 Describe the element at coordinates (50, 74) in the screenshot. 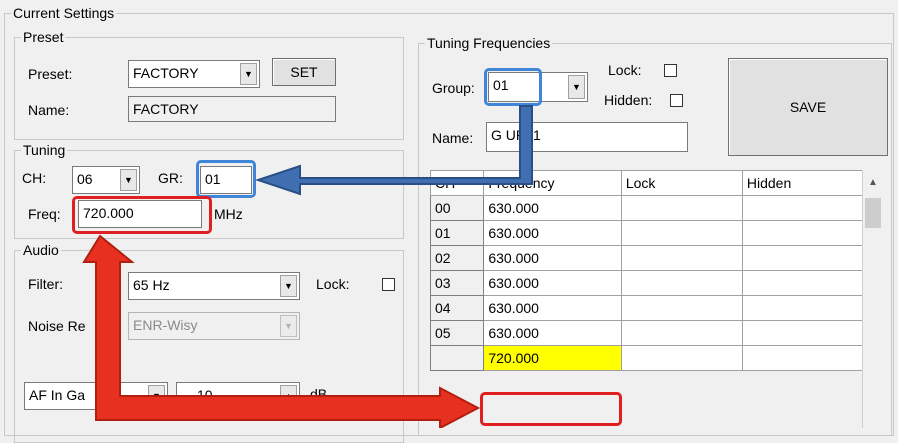

I see `preset-label: Preset:` at that location.